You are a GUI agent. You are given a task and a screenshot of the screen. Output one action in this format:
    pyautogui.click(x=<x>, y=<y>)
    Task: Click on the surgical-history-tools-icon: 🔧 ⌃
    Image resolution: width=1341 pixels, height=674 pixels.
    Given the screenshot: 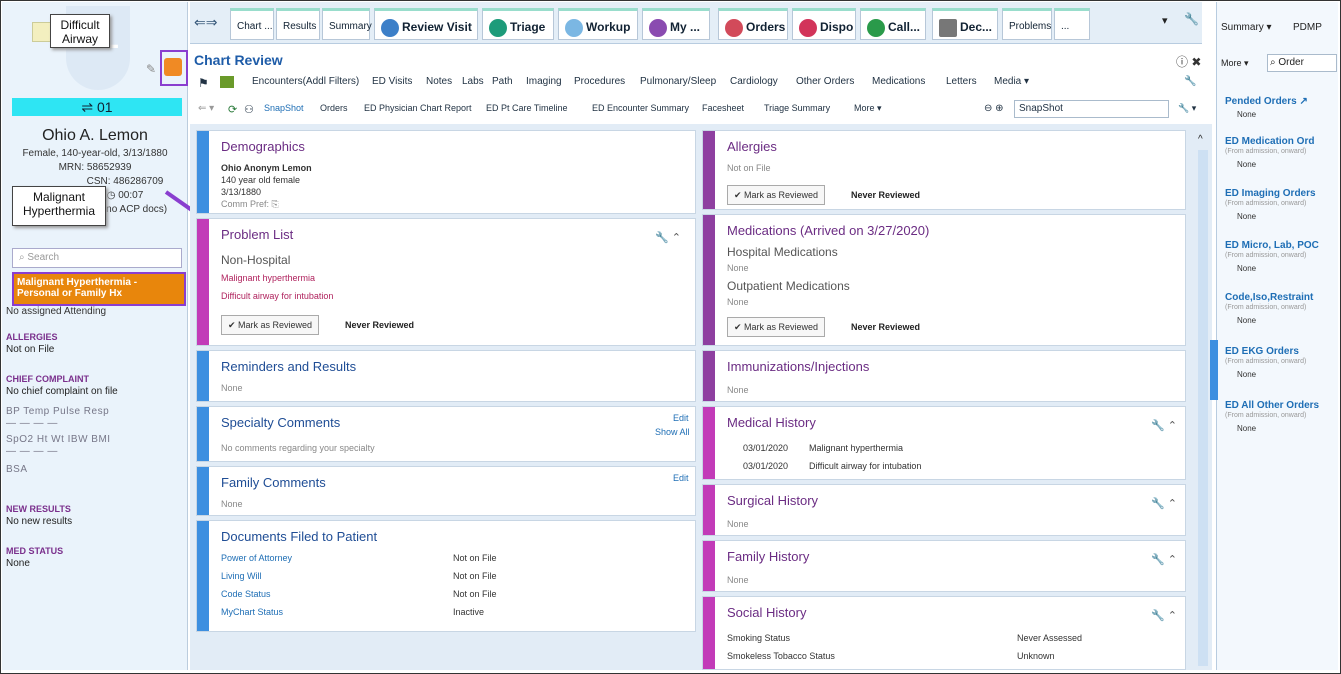 What is the action you would take?
    pyautogui.click(x=1164, y=503)
    